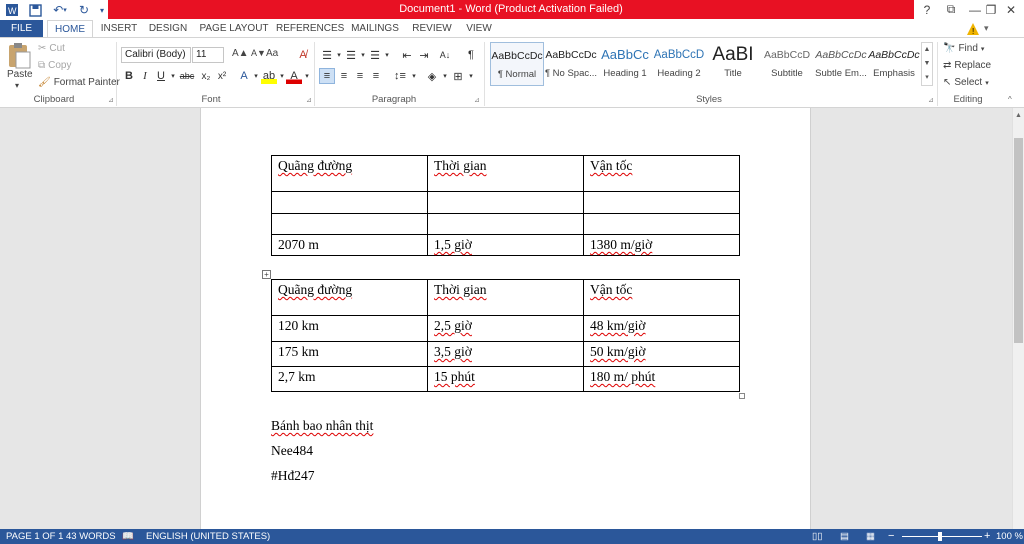 The image size is (1024, 544). Describe the element at coordinates (240, 53) in the screenshot. I see `grow-font-button: A▲` at that location.